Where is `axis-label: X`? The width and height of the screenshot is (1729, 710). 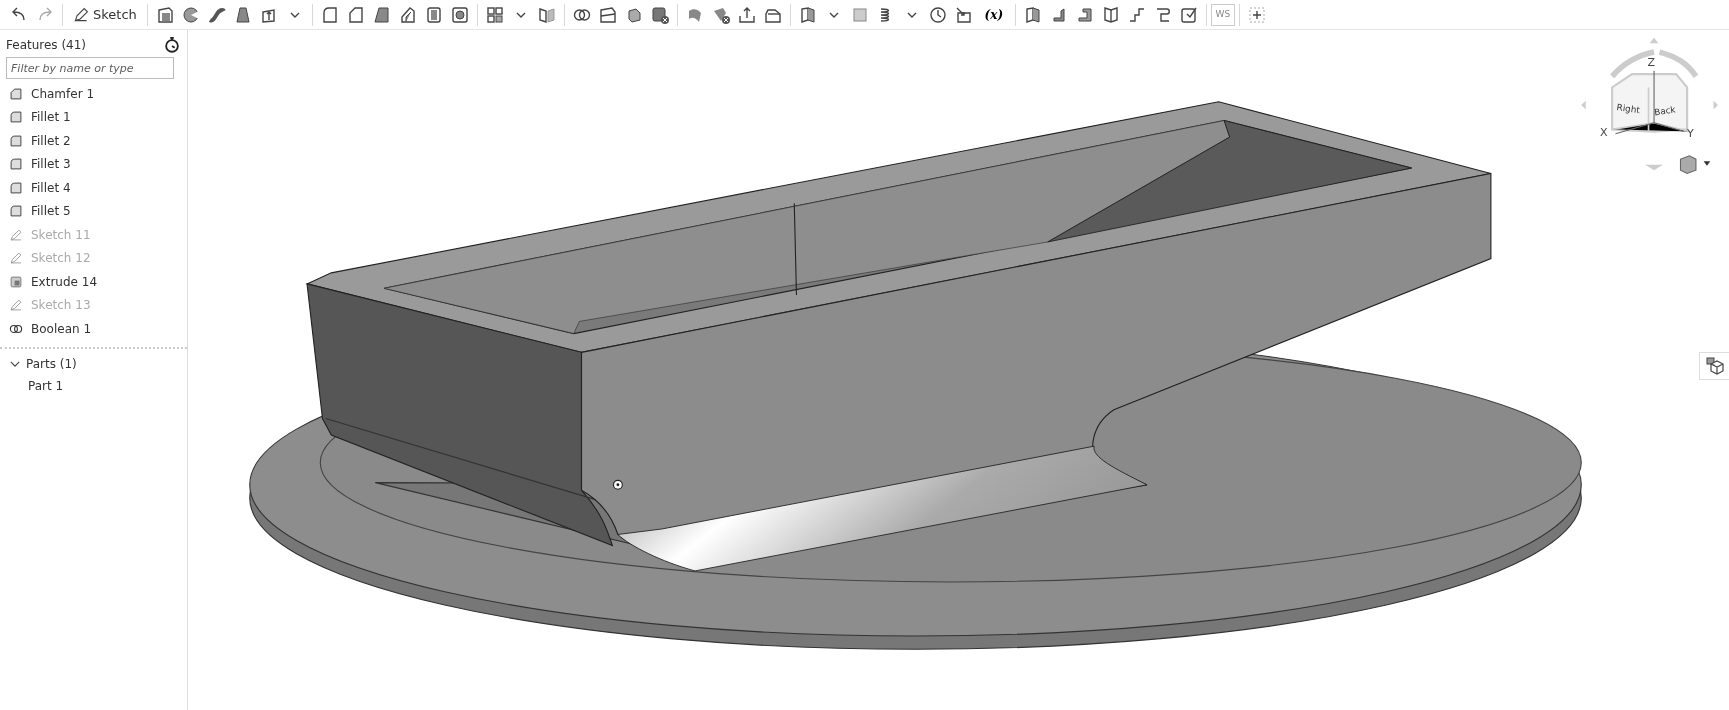 axis-label: X is located at coordinates (1604, 132).